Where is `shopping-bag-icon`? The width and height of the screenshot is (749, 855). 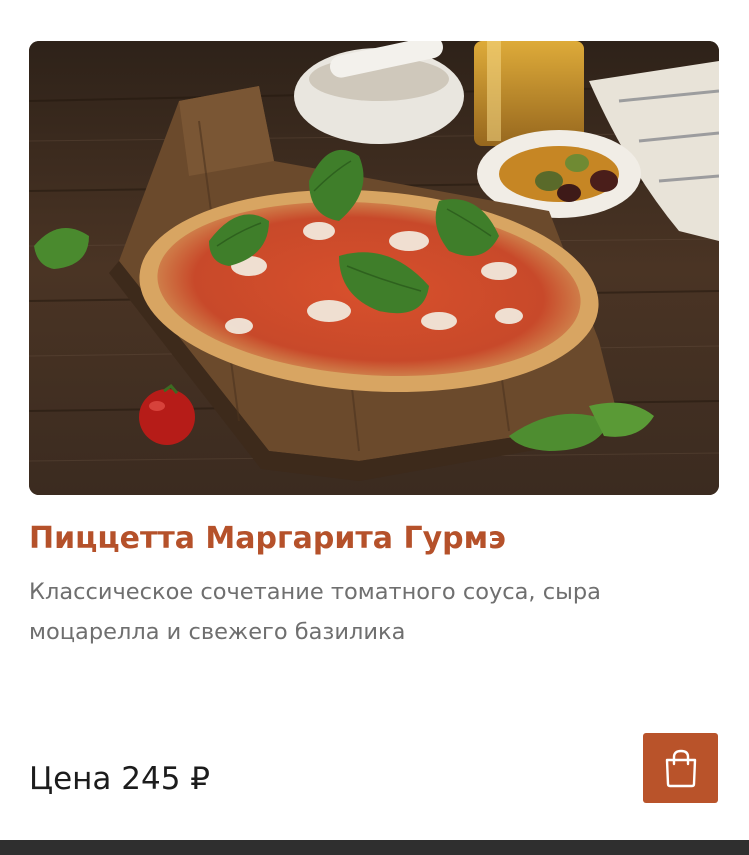 shopping-bag-icon is located at coordinates (680, 768).